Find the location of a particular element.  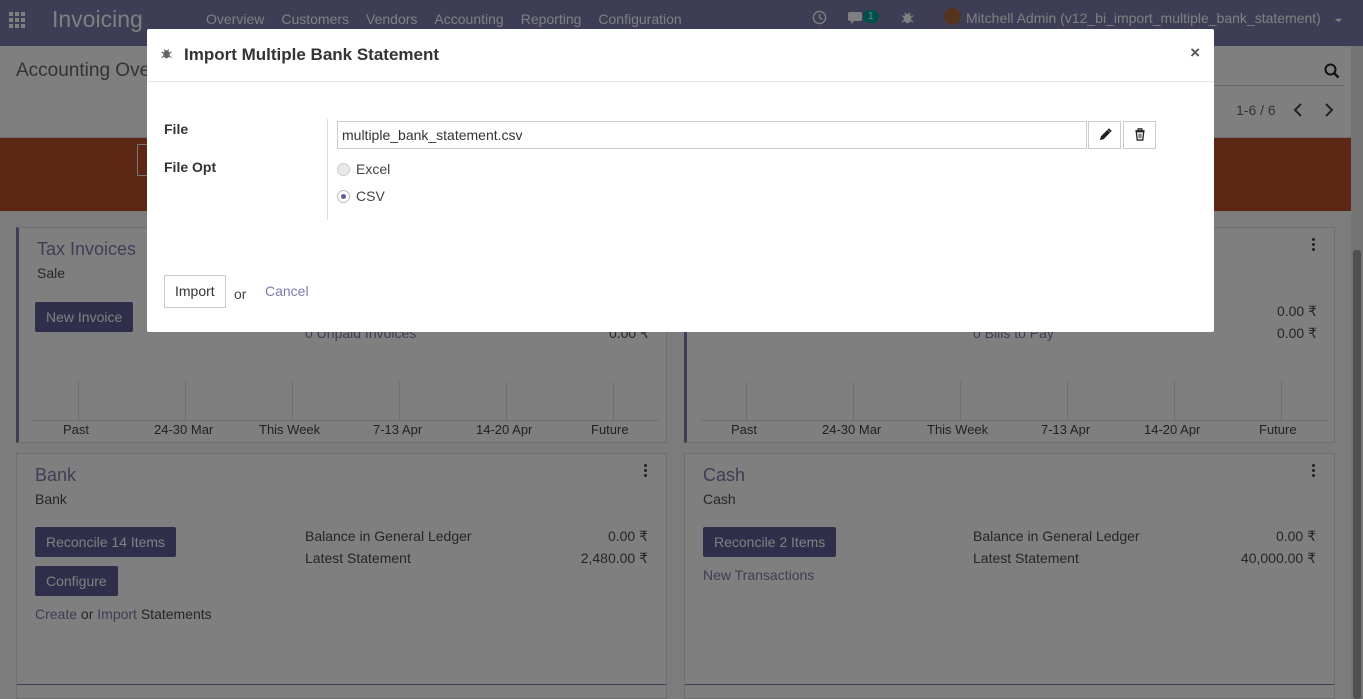

cancel-button: Cancel is located at coordinates (287, 291).